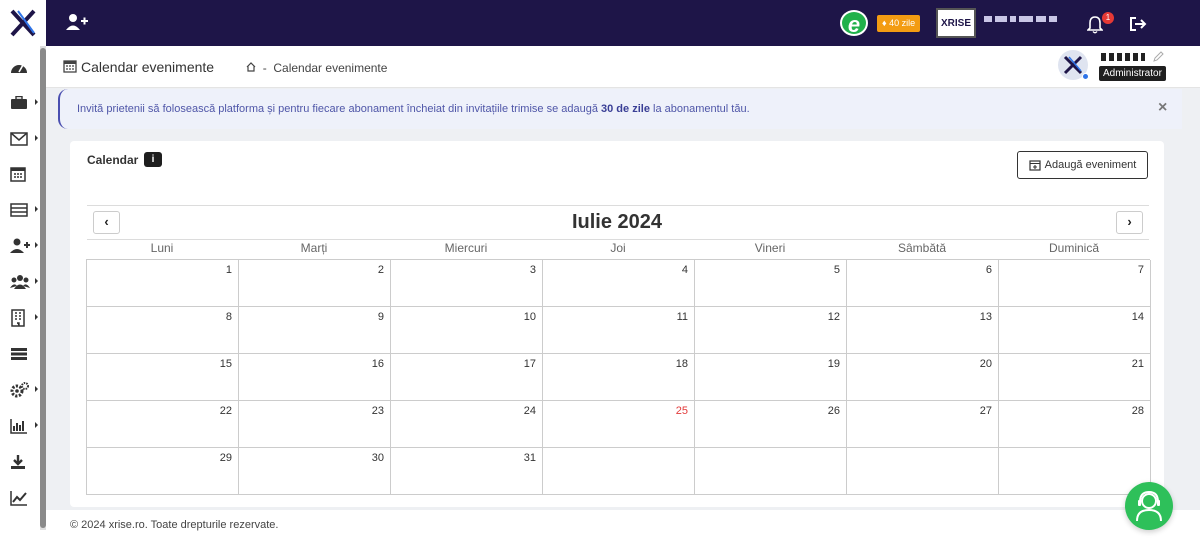 This screenshot has height=542, width=1200. I want to click on calendar-day-cell: 17, so click(467, 377).